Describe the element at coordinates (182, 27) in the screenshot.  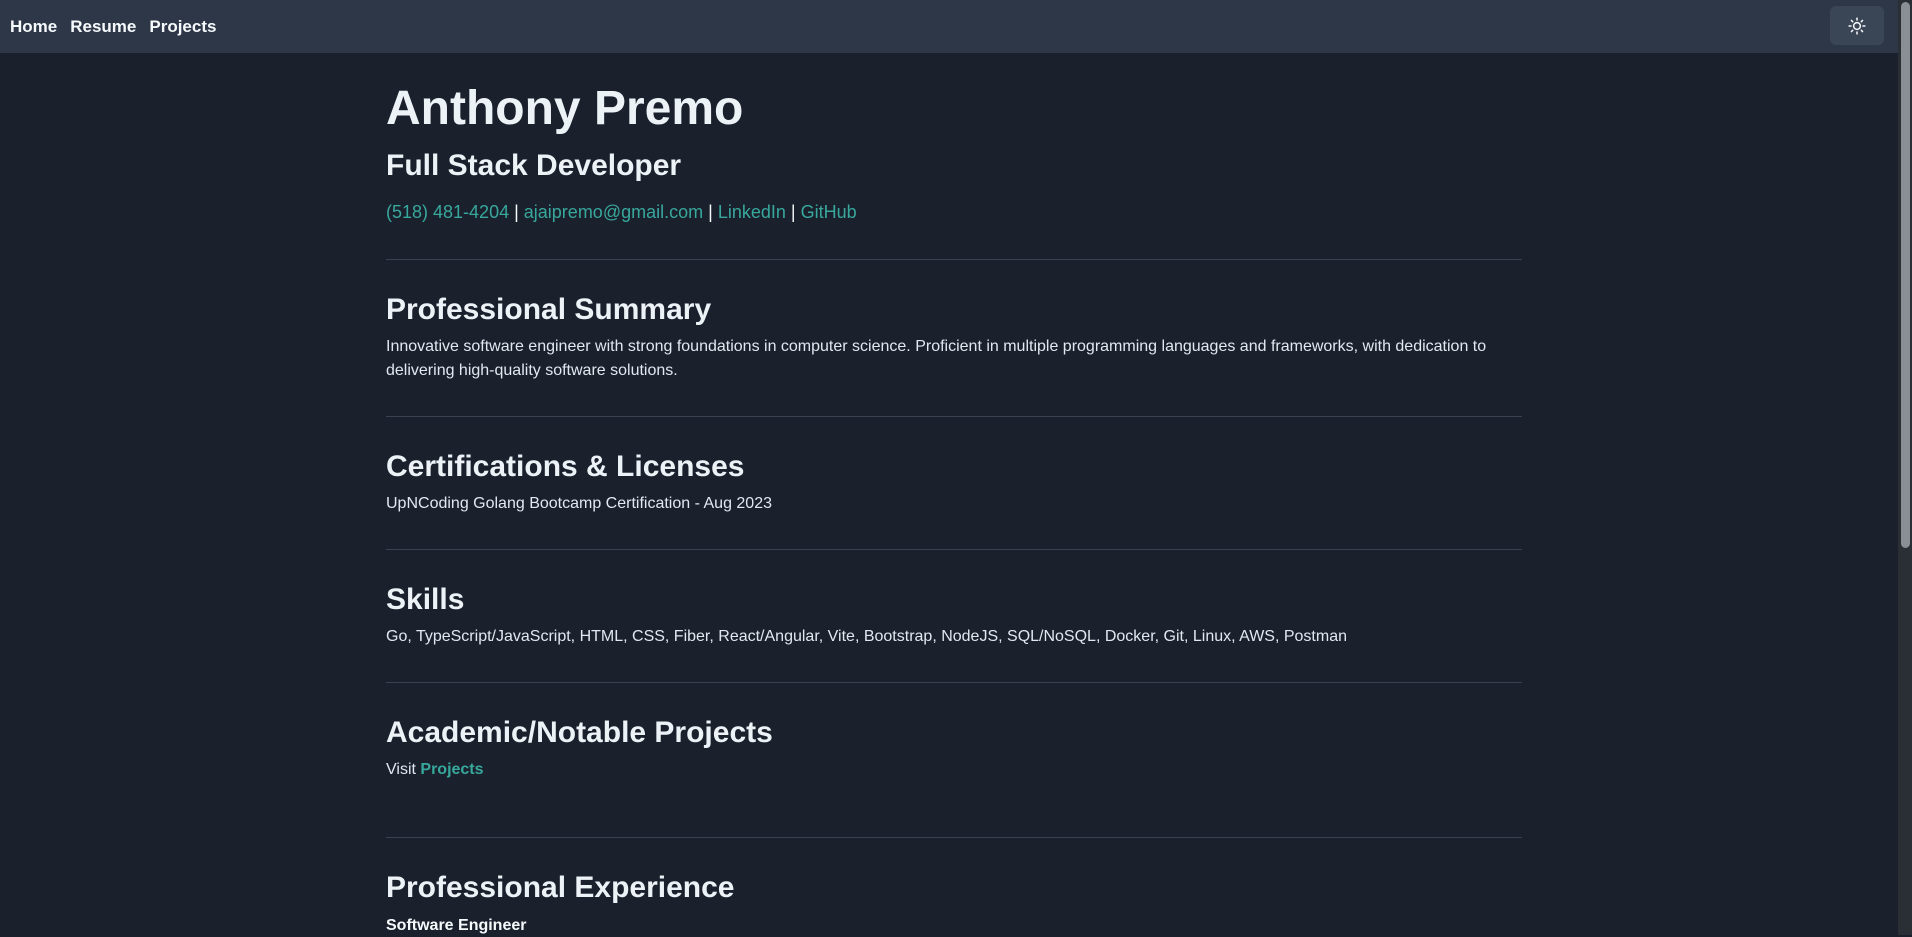
I see `nav-projects-link: Projects` at that location.